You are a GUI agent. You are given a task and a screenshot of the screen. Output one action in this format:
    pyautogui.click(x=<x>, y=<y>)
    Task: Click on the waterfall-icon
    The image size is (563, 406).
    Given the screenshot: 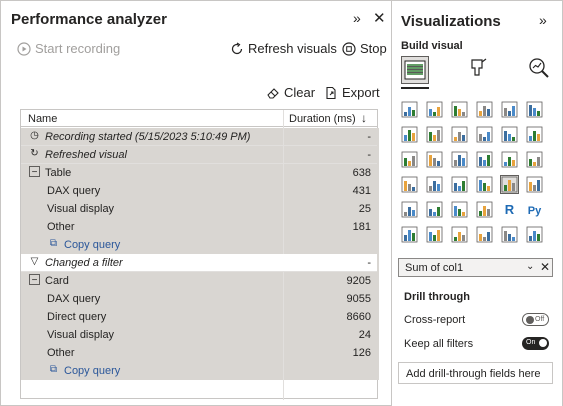 What is the action you would take?
    pyautogui.click(x=409, y=159)
    